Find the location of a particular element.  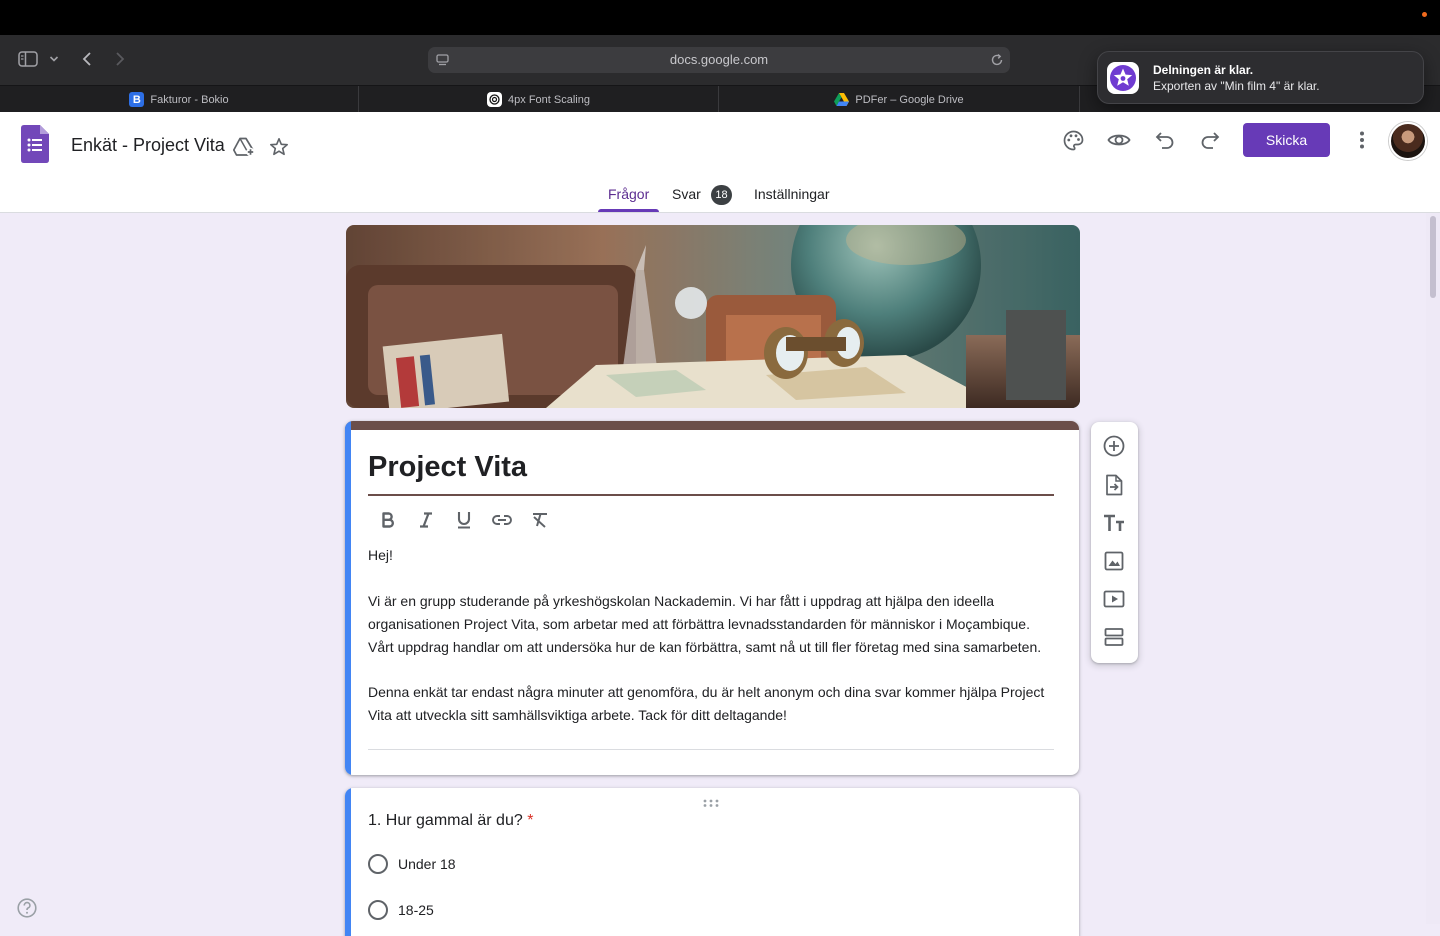

move-to-drive-icon is located at coordinates (244, 147).